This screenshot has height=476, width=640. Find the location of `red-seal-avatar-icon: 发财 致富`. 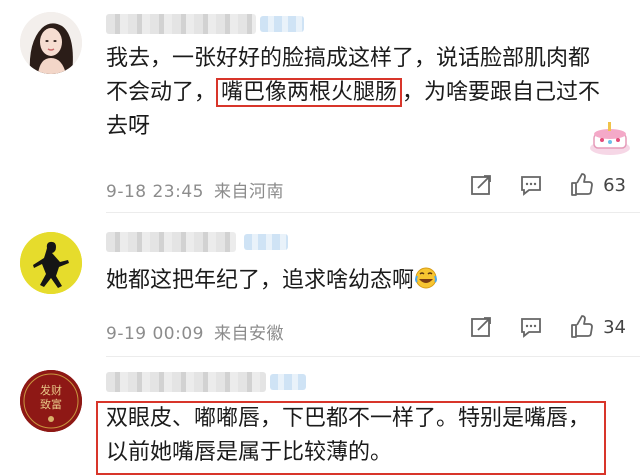

red-seal-avatar-icon: 发财 致富 is located at coordinates (51, 401).